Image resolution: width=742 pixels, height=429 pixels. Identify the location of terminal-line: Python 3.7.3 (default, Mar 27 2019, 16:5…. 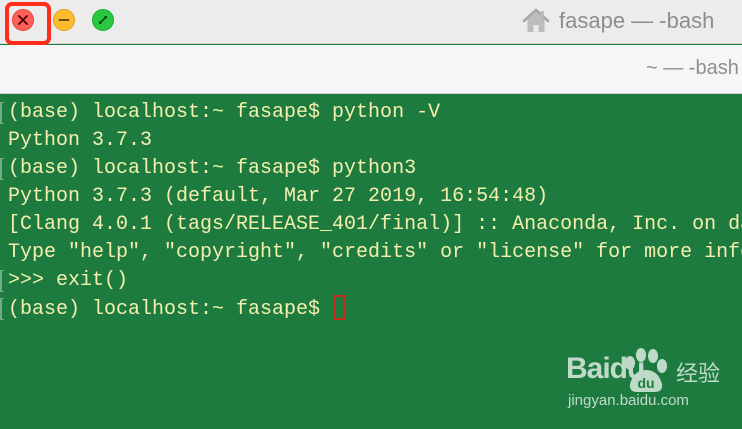
(278, 196).